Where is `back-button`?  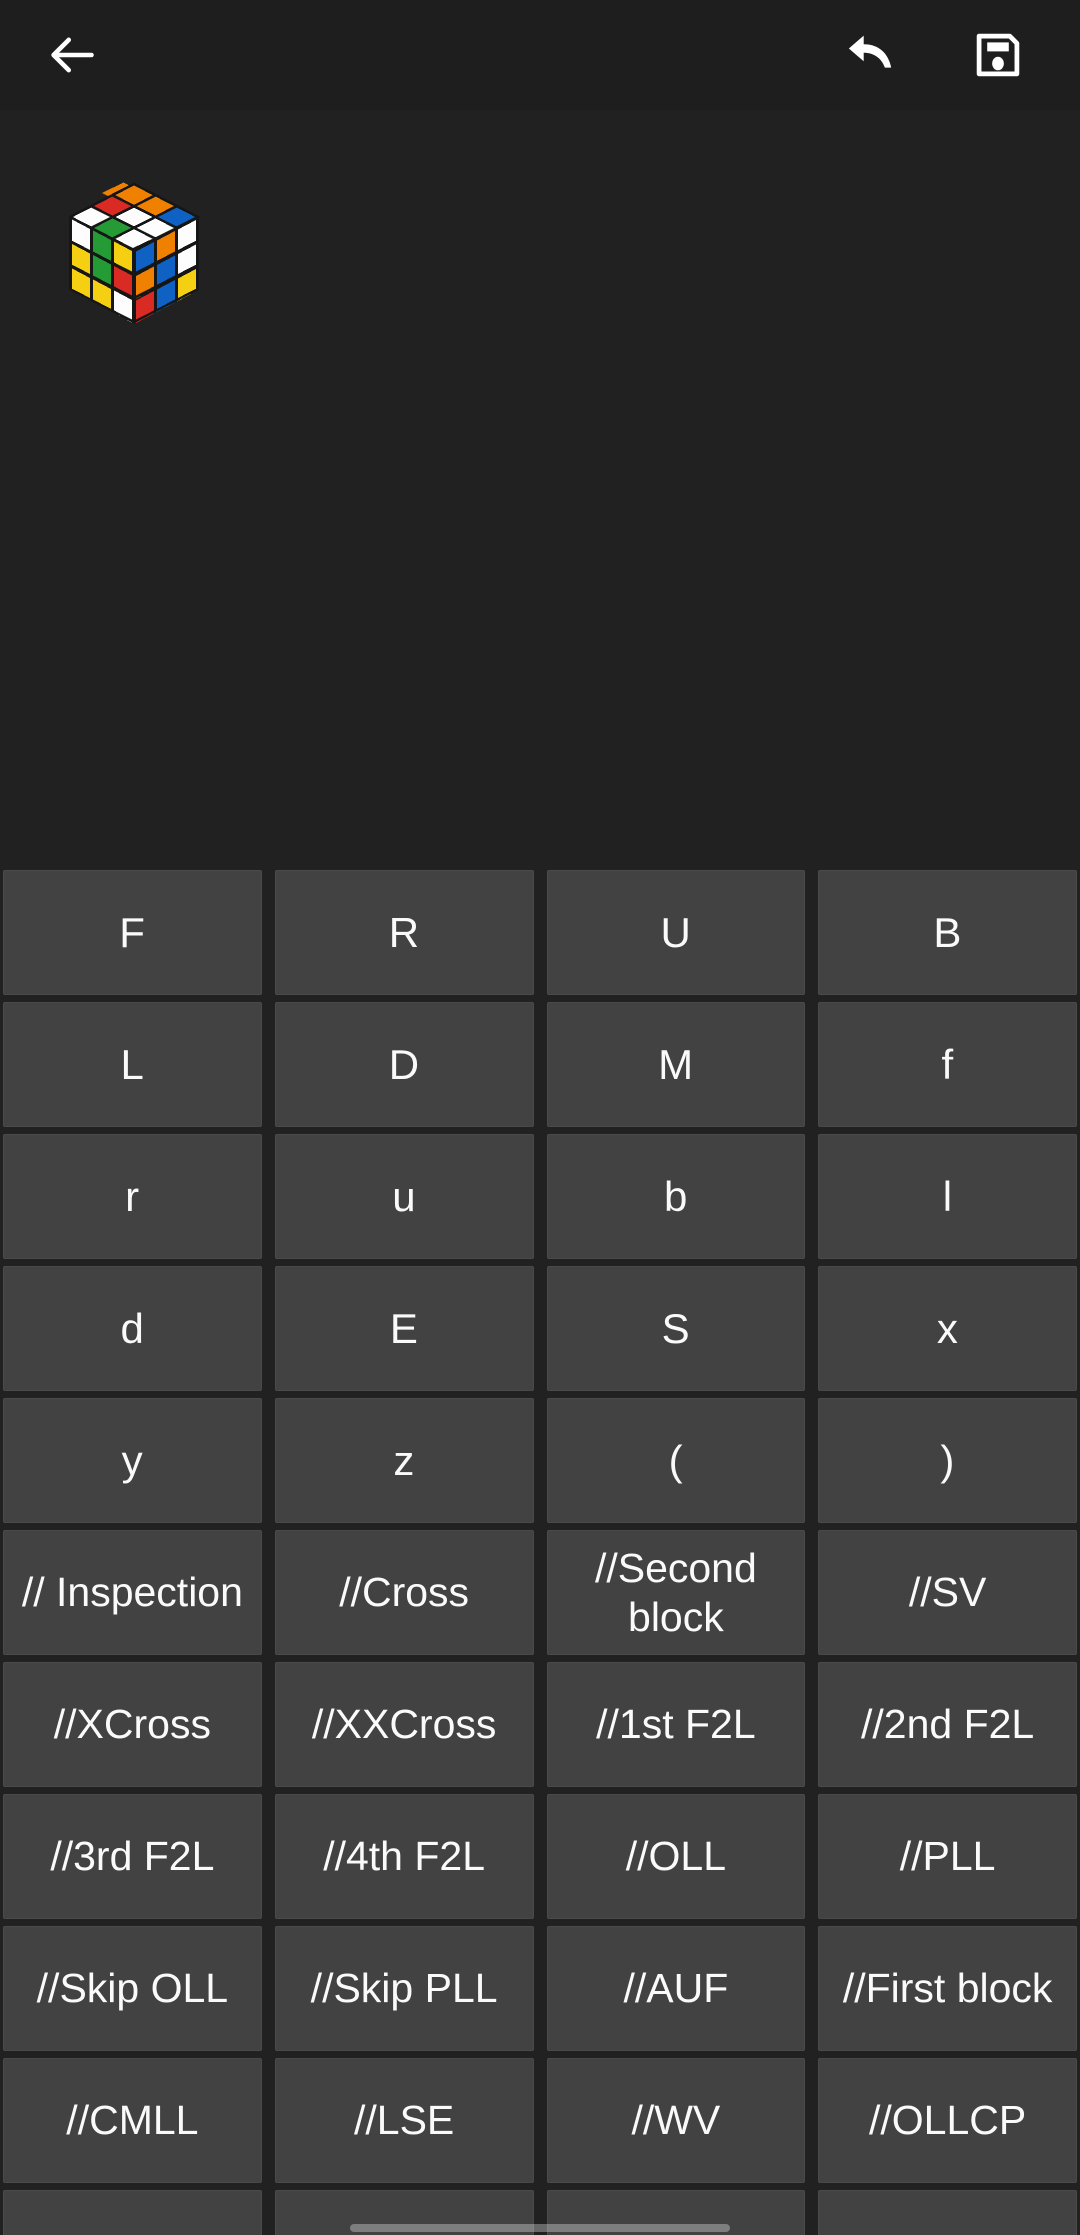
back-button is located at coordinates (72, 55).